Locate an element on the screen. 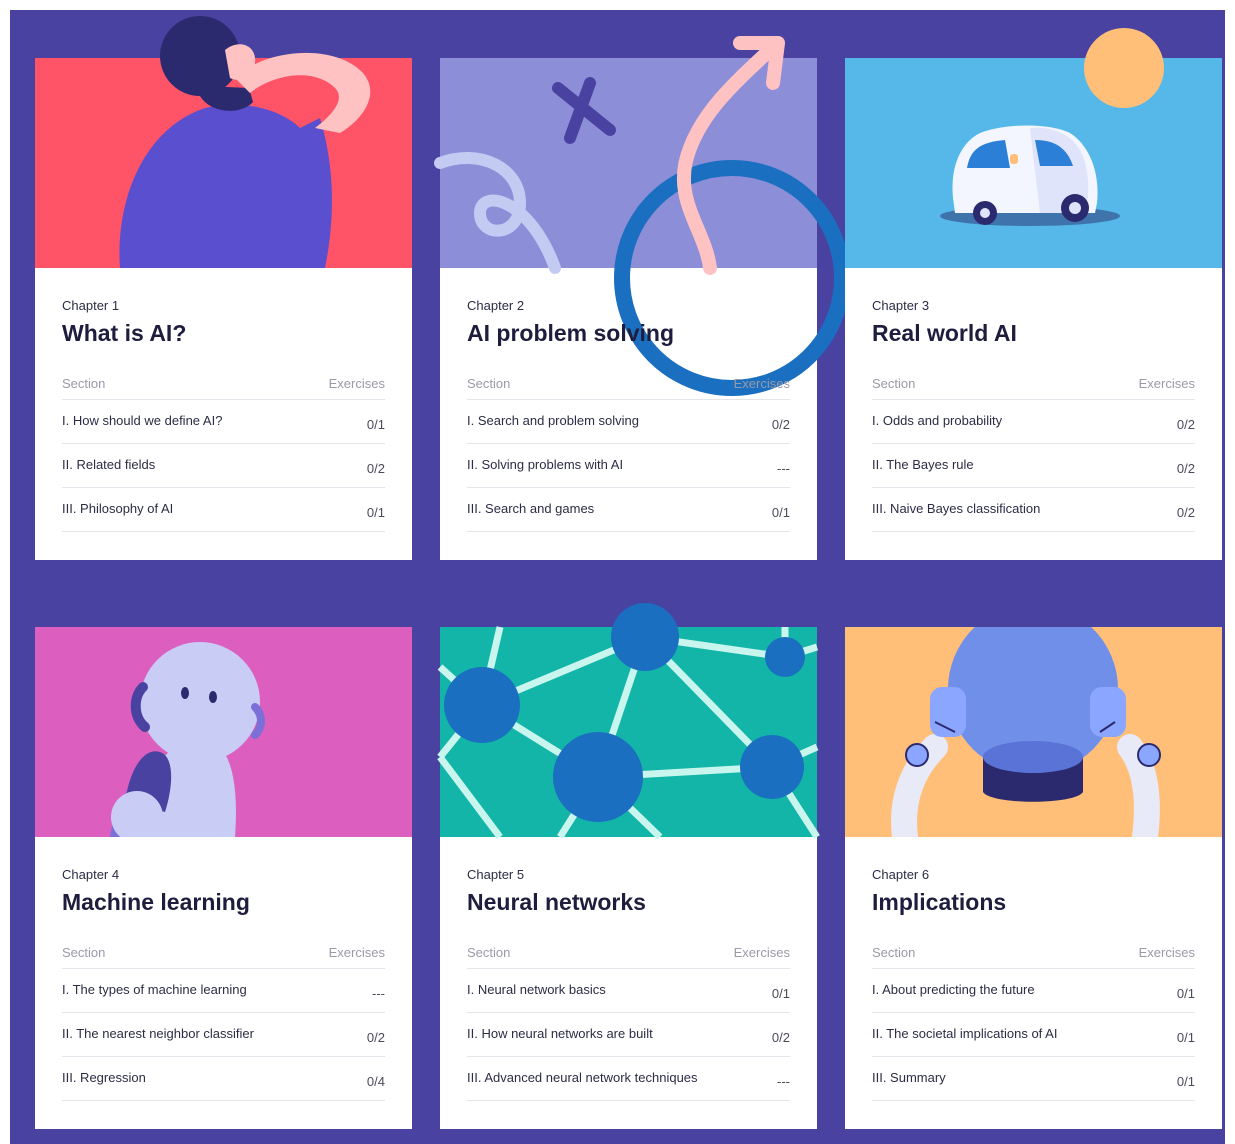  chapter-title: Implications is located at coordinates (939, 902).